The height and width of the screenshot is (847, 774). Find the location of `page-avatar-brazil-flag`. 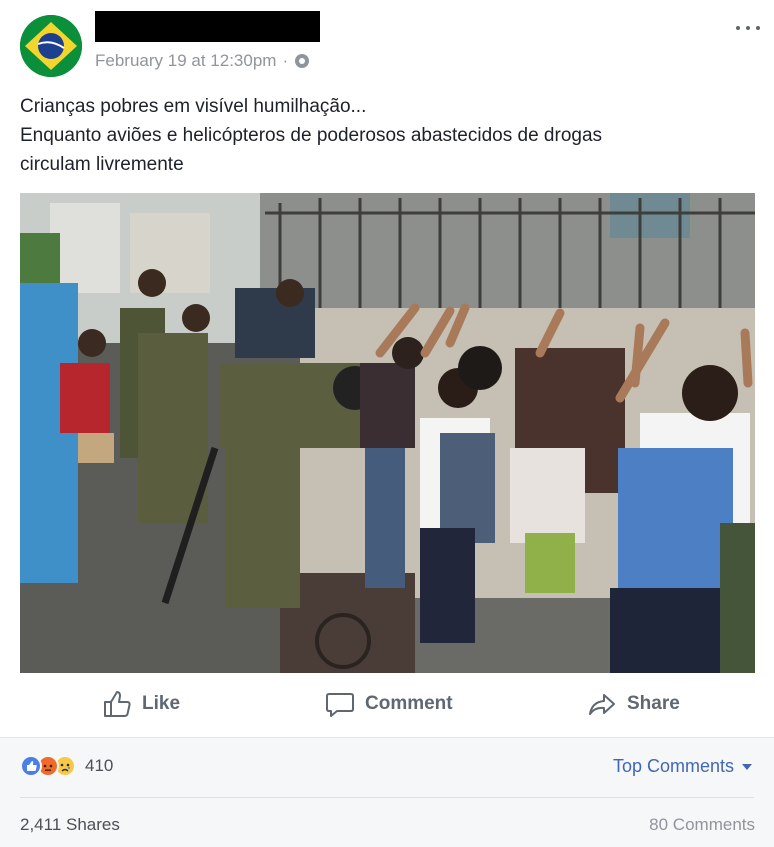

page-avatar-brazil-flag is located at coordinates (51, 46).